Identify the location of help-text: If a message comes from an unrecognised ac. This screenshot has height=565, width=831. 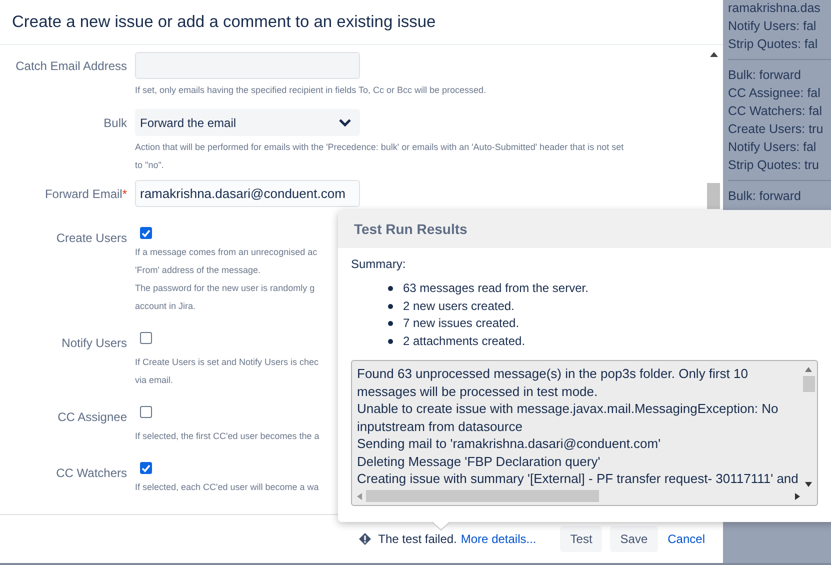
(226, 252).